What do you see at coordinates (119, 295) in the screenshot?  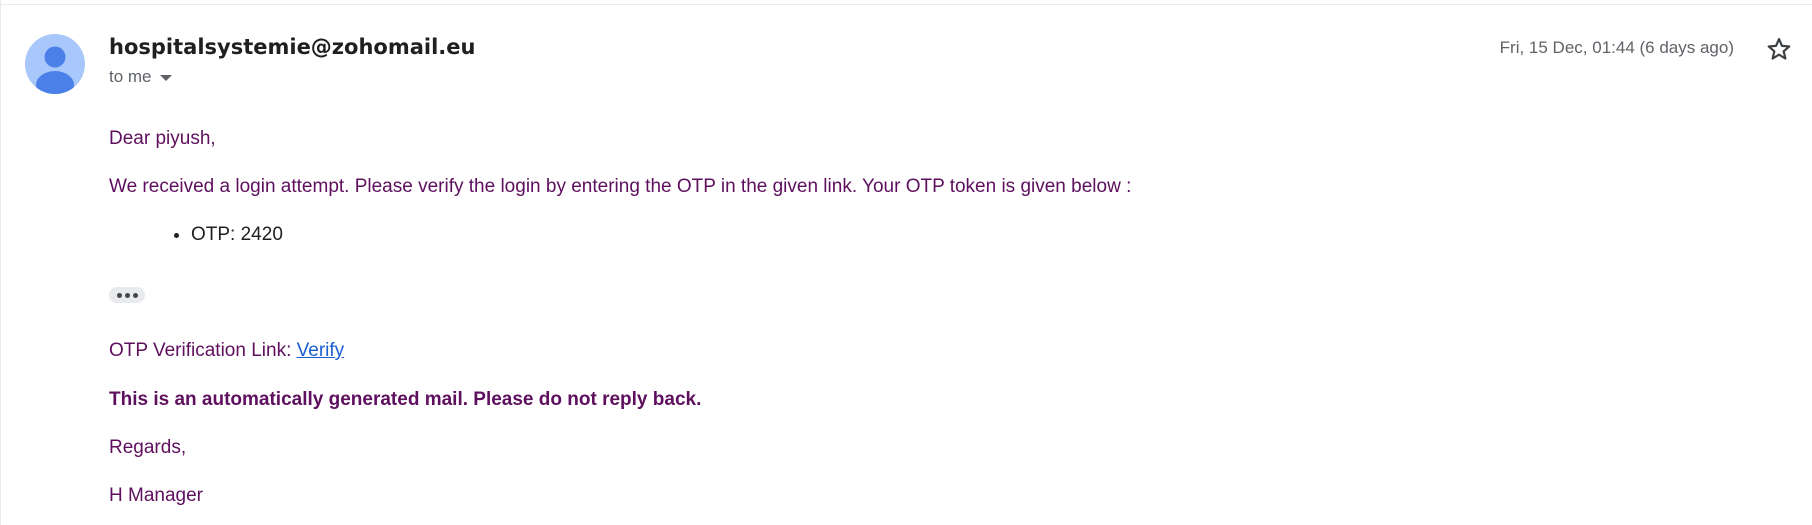 I see `more-horizontal-icon` at bounding box center [119, 295].